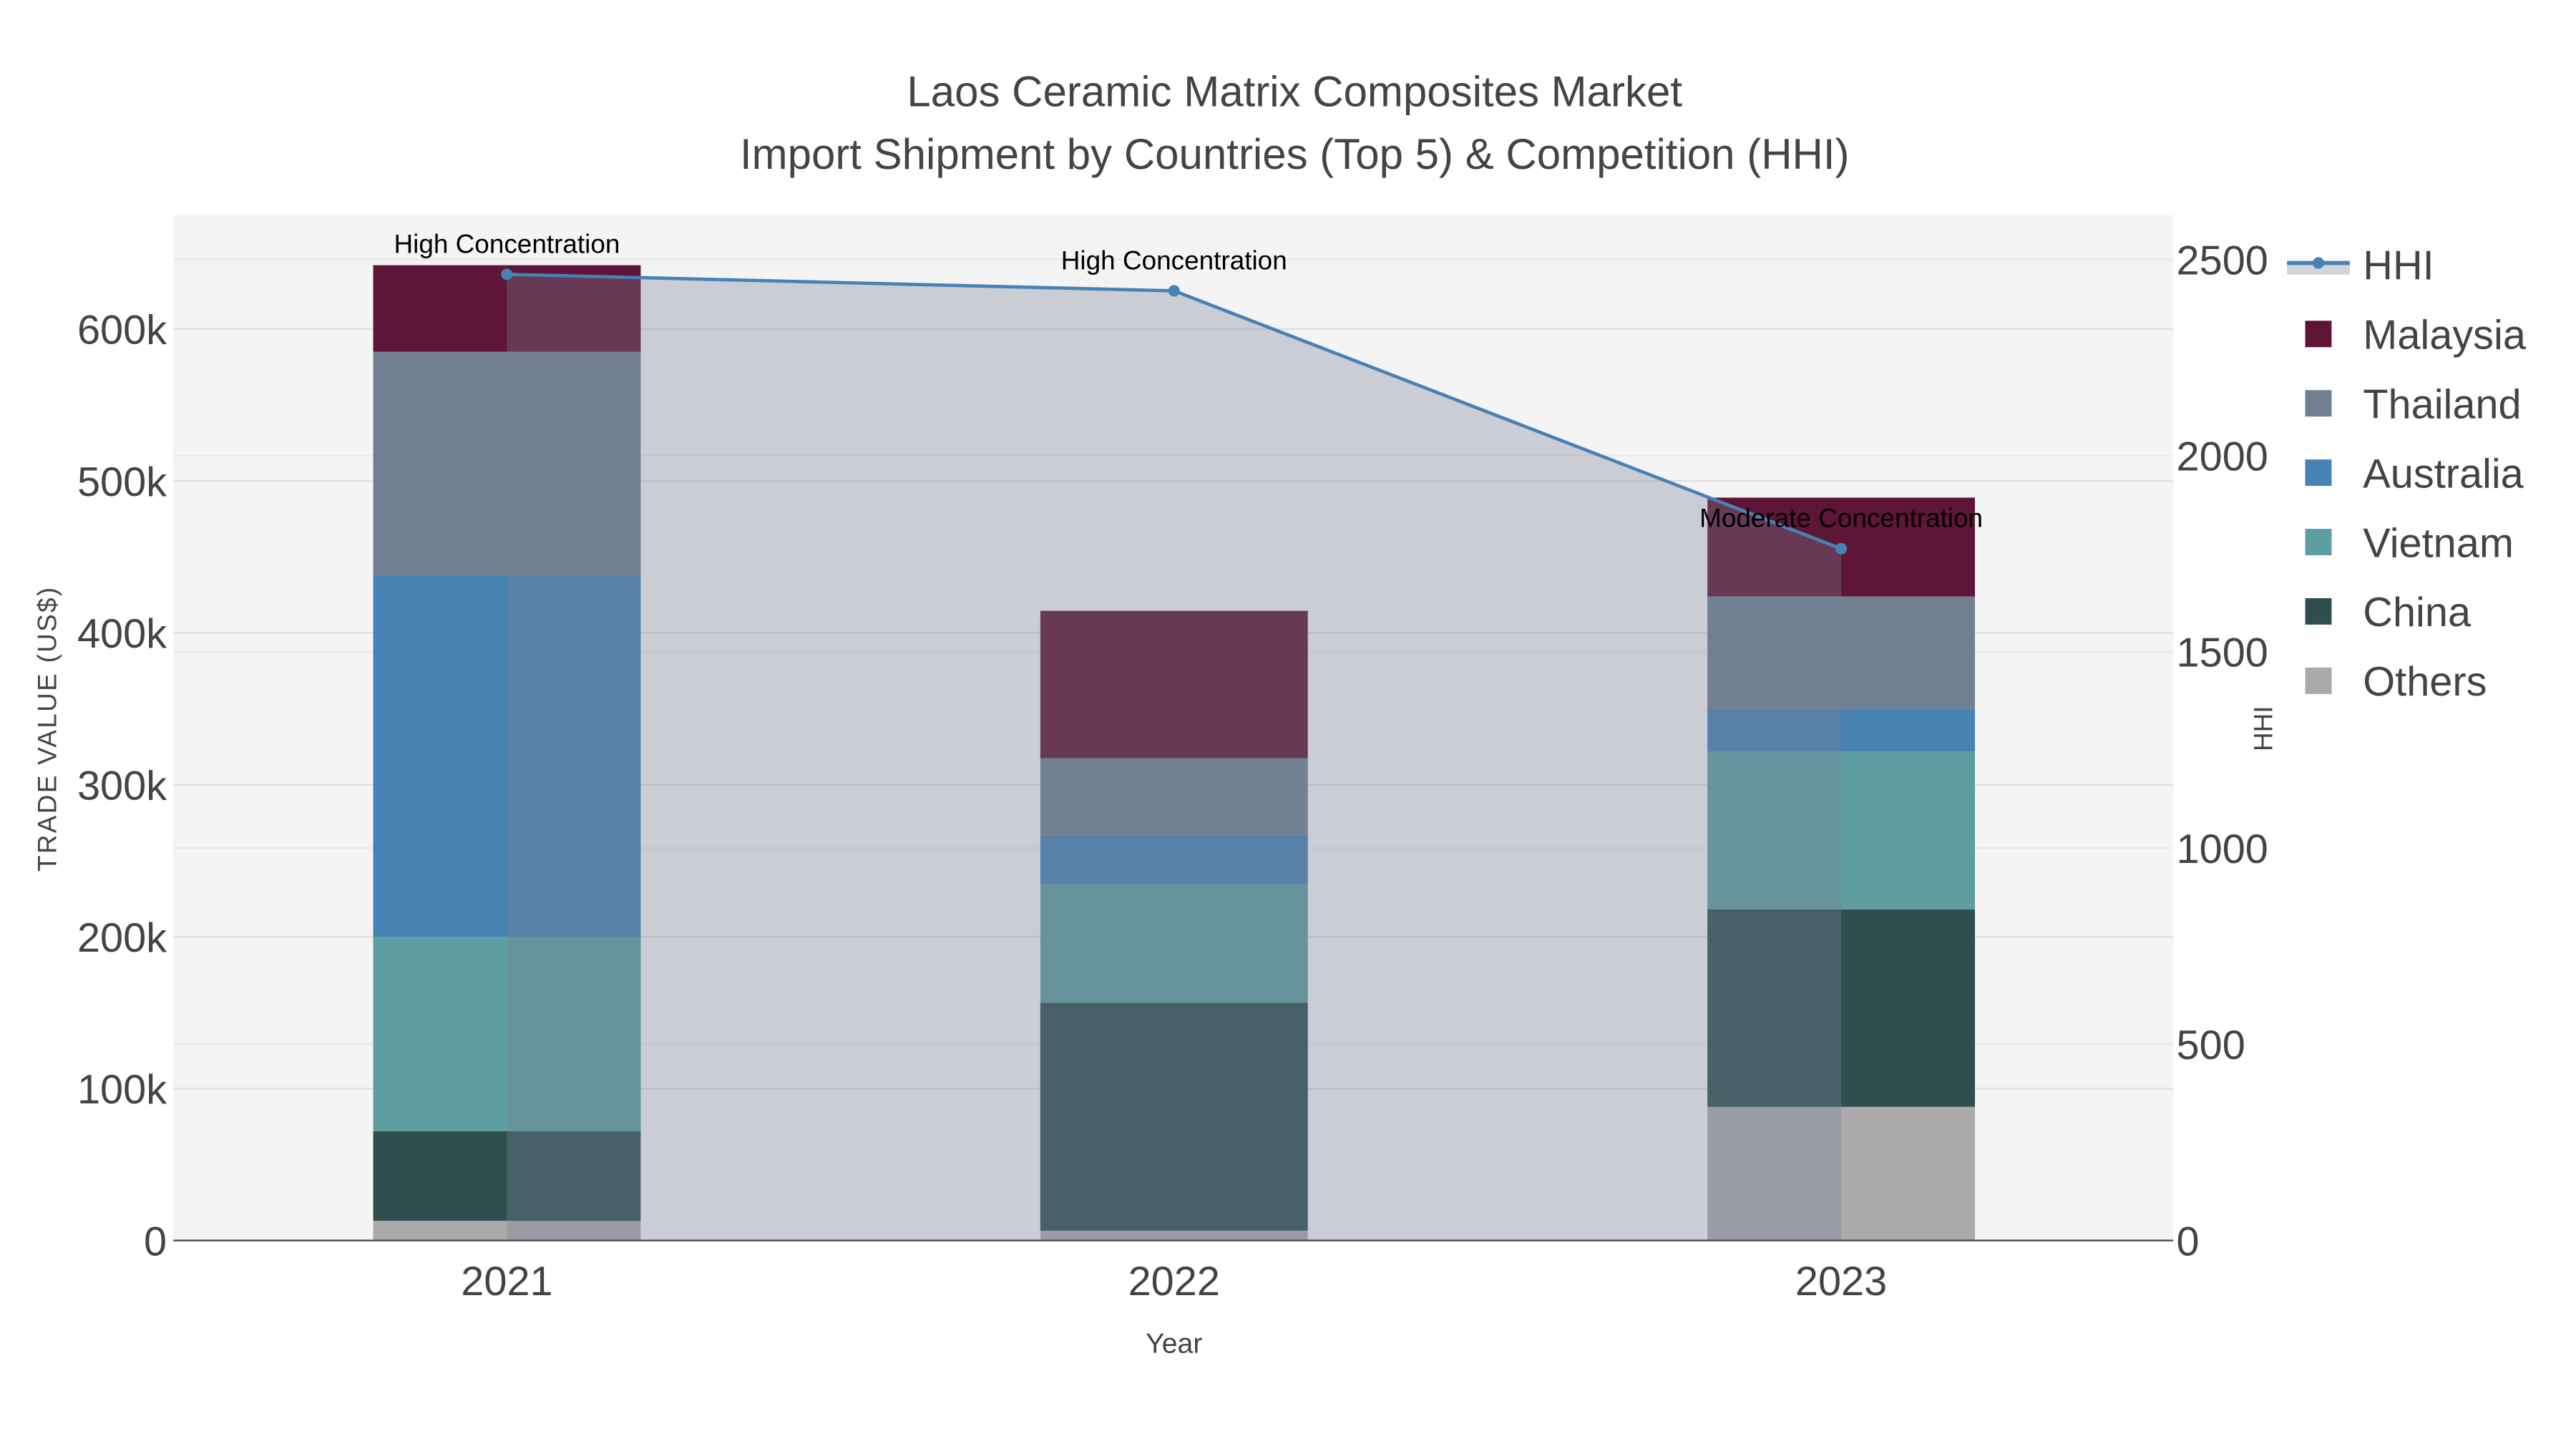 The height and width of the screenshot is (1449, 2576). I want to click on legend-label-australia: Australia, so click(2443, 474).